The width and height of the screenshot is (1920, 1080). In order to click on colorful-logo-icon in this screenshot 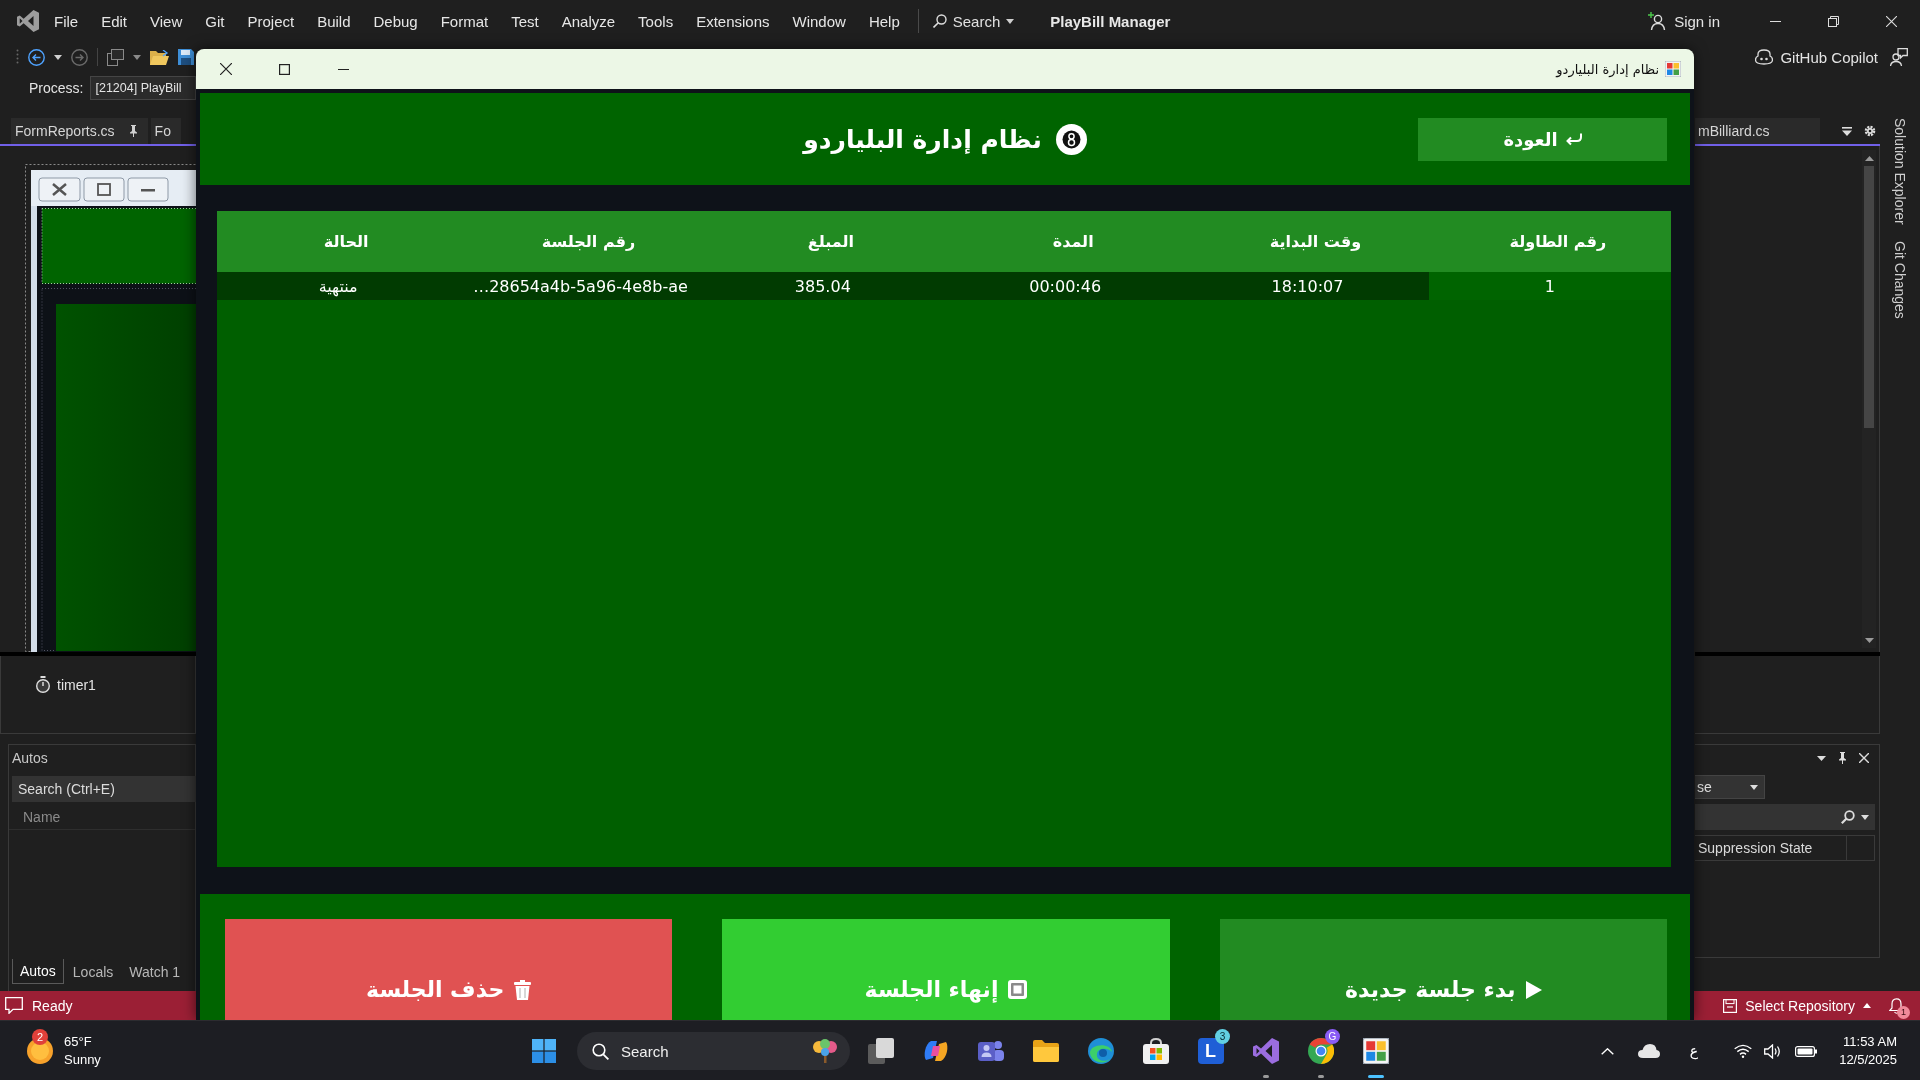, I will do `click(935, 1051)`.